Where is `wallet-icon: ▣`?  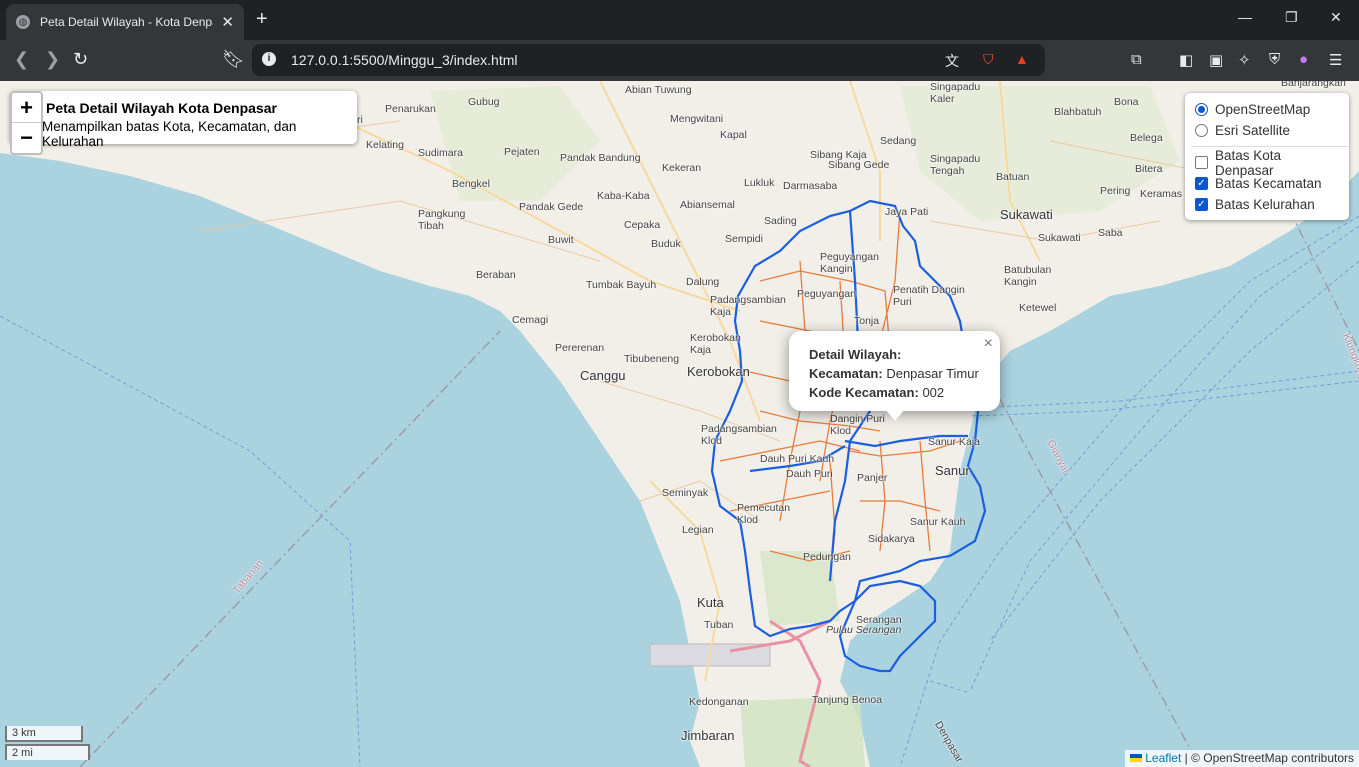 wallet-icon: ▣ is located at coordinates (1216, 60).